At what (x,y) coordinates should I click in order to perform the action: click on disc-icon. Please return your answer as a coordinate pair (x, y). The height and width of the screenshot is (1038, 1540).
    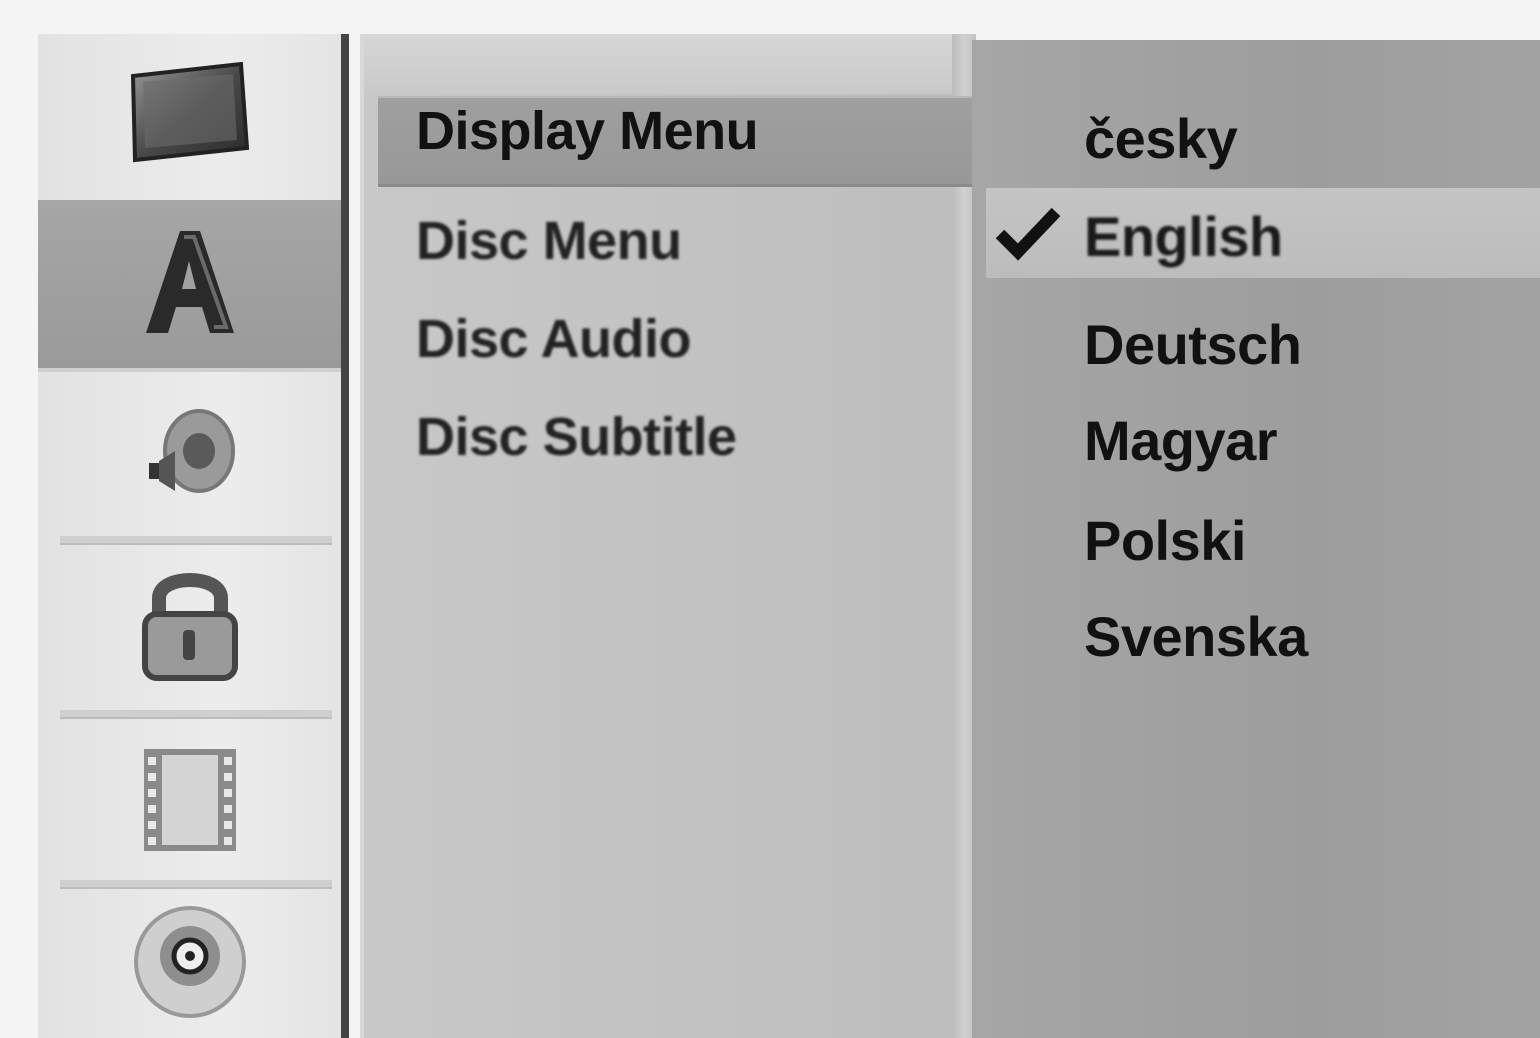
    Looking at the image, I should click on (190, 964).